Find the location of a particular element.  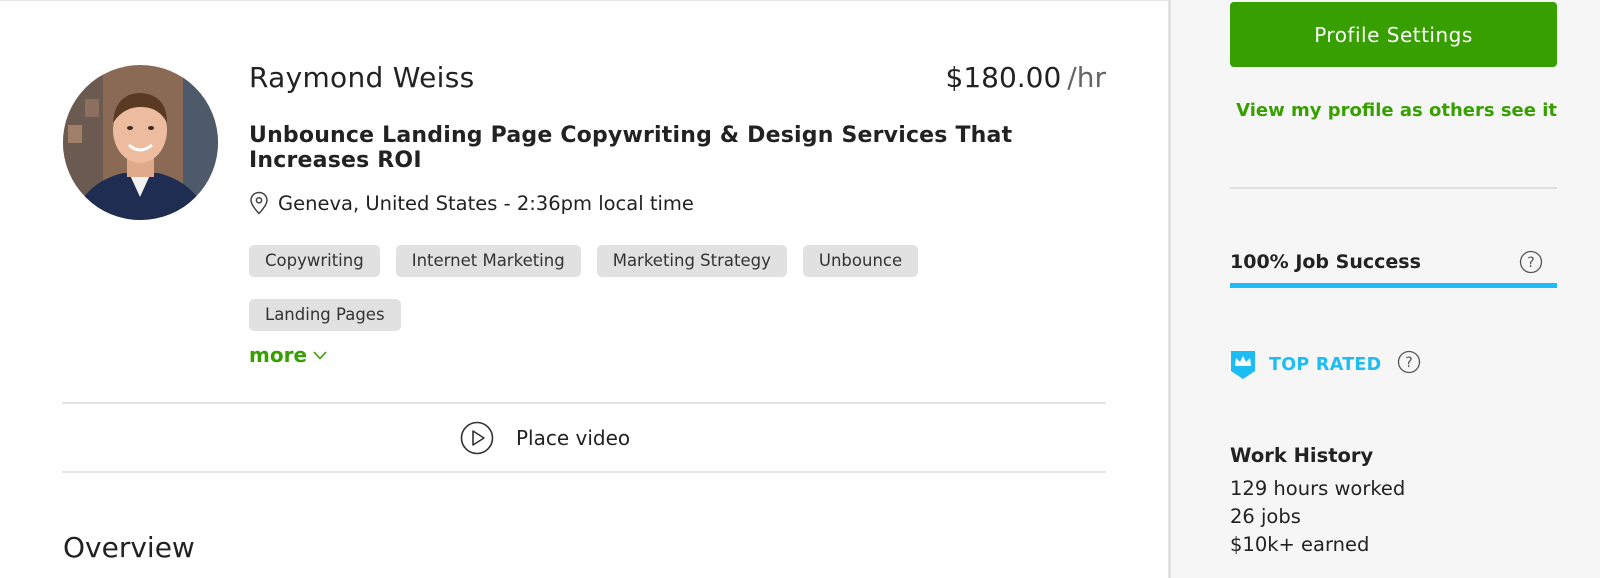

avatar is located at coordinates (140, 142).